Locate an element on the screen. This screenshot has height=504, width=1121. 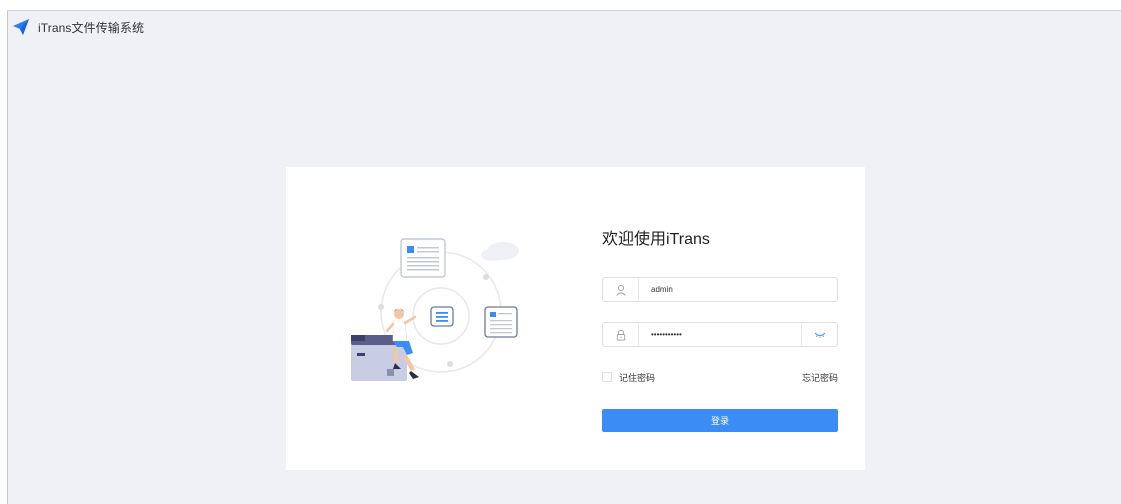
username-input is located at coordinates (738, 289).